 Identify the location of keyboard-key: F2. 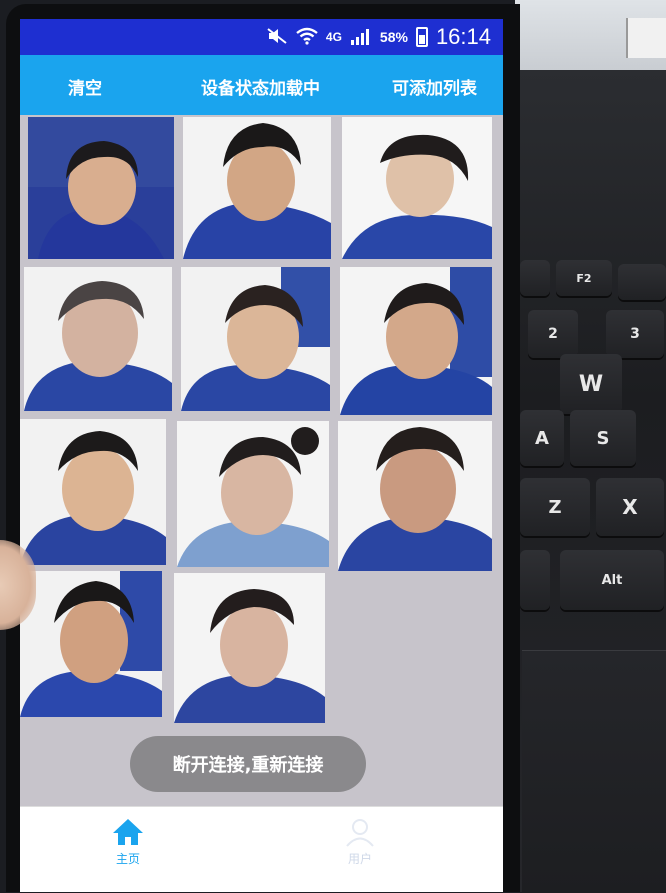
(584, 278).